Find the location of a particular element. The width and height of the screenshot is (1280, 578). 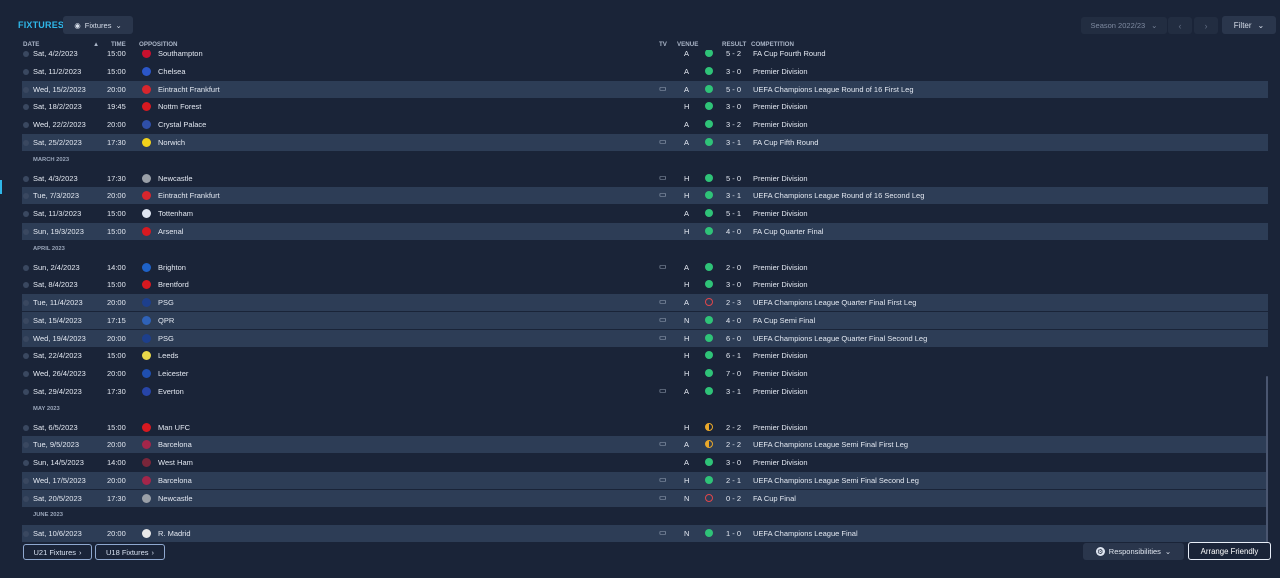

fixture-opponent: R. Madrid is located at coordinates (174, 533).